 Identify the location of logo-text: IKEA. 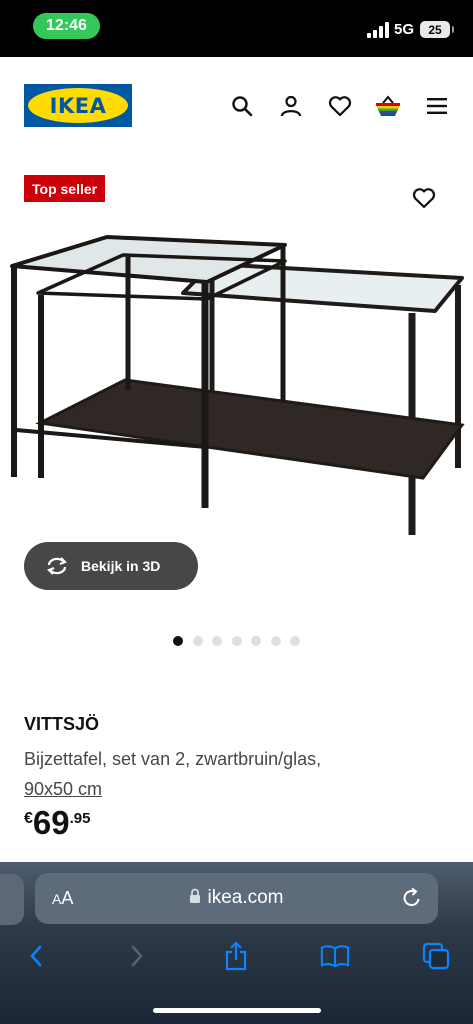
(78, 105).